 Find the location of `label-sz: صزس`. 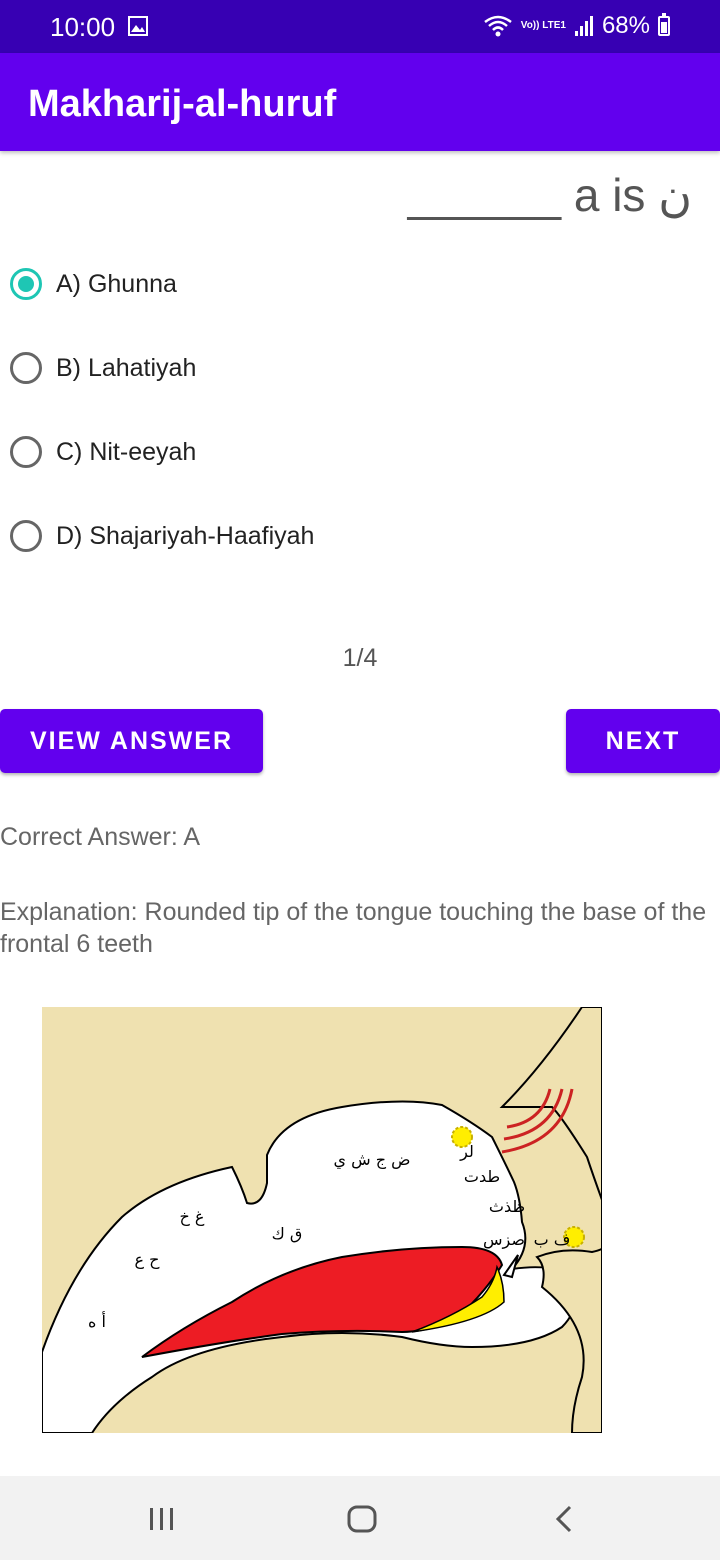

label-sz: صزس is located at coordinates (504, 1240).